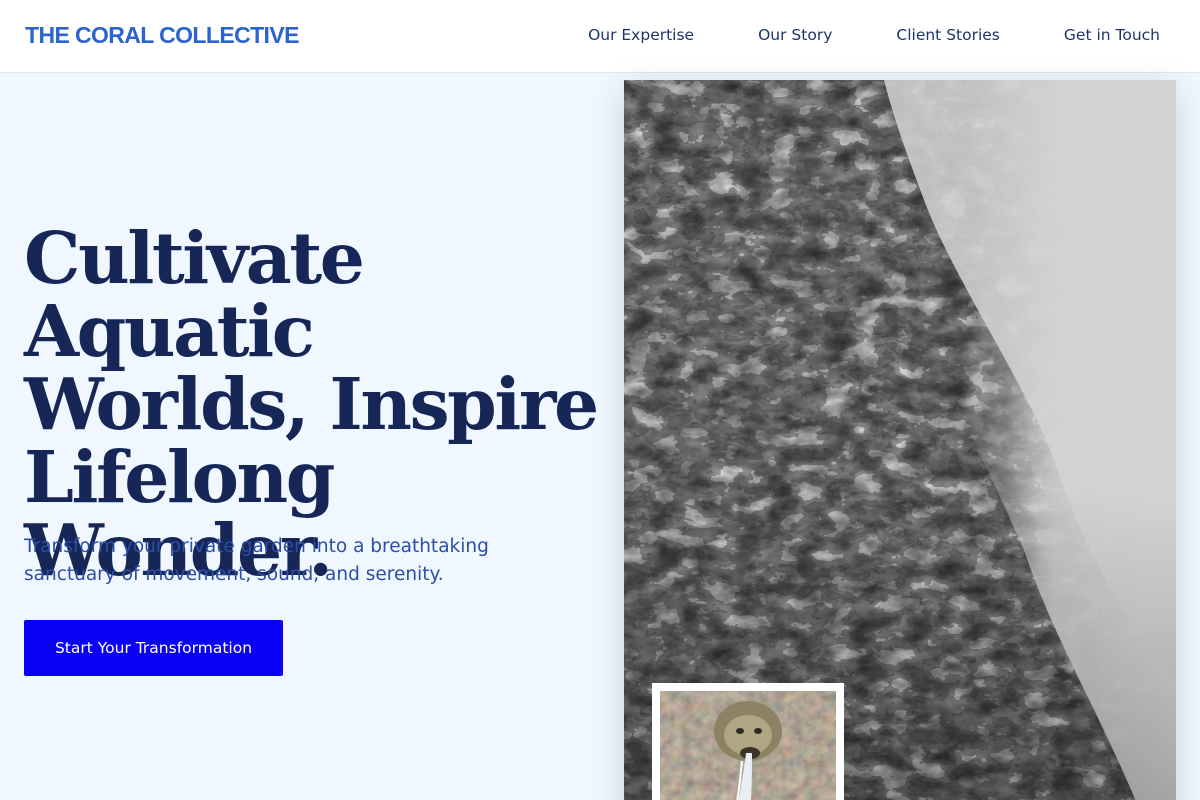  Describe the element at coordinates (641, 35) in the screenshot. I see `nav-link-our-expertise: Our Expertise` at that location.